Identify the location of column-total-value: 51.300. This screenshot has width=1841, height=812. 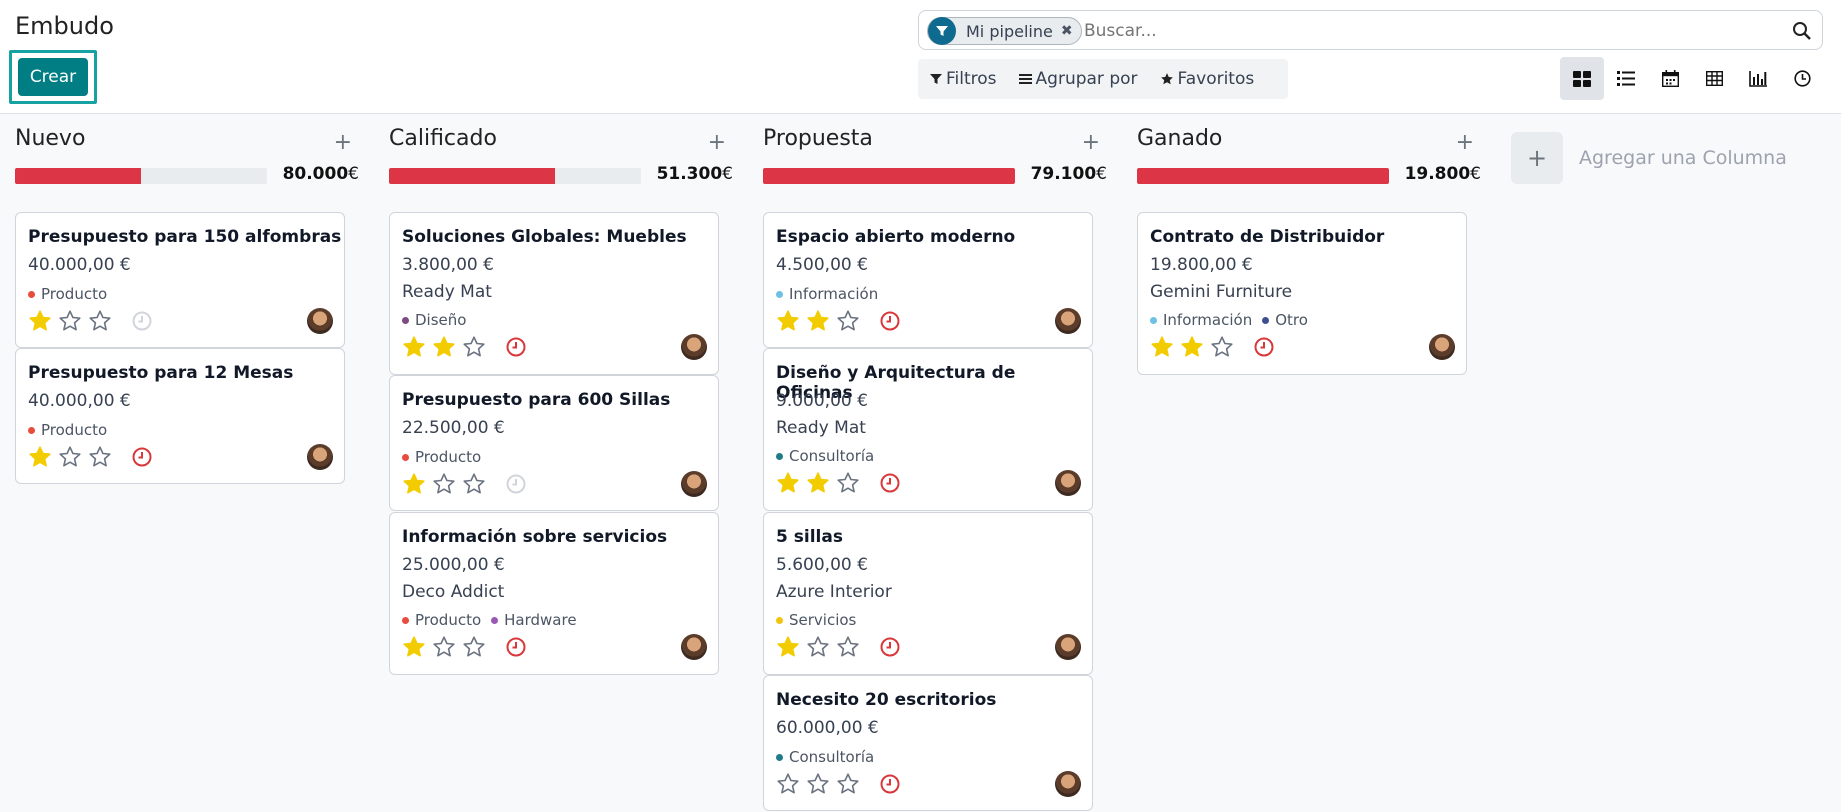
(689, 174).